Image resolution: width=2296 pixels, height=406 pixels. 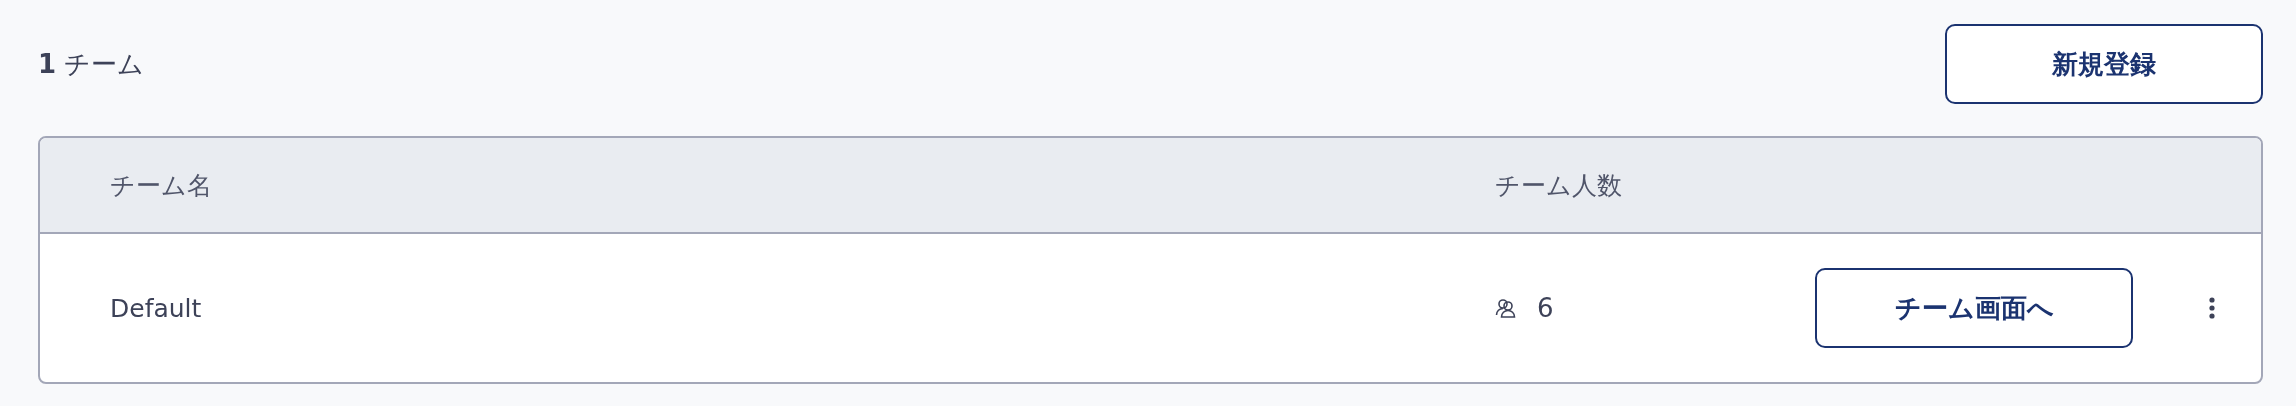 I want to click on team-count: 1 チーム, so click(x=91, y=64).